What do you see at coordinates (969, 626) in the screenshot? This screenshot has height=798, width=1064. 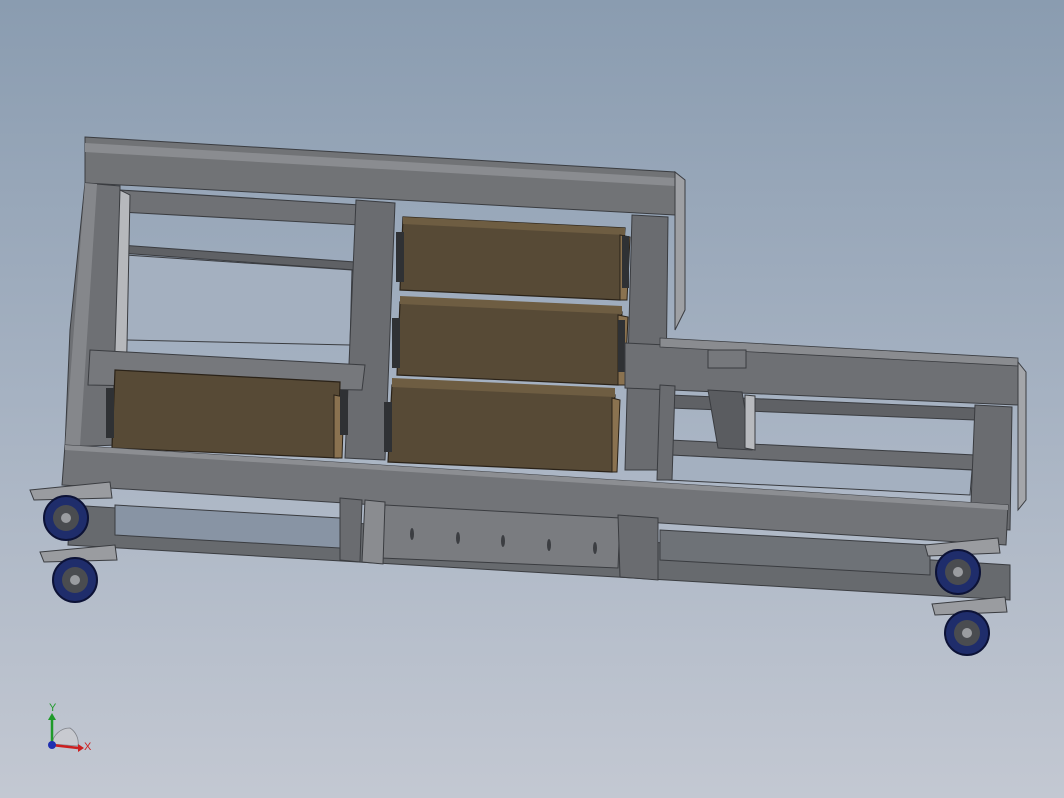 I see `caster-rear-right` at bounding box center [969, 626].